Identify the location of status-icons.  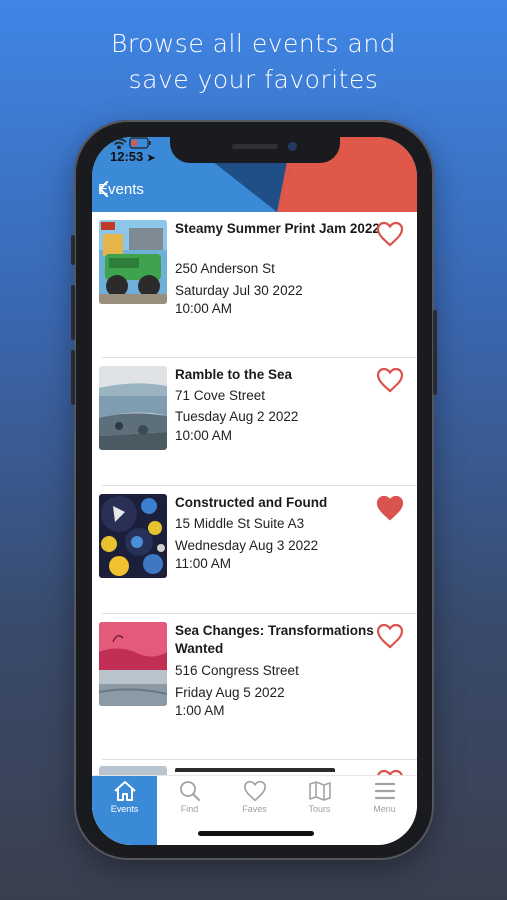
(121, 143).